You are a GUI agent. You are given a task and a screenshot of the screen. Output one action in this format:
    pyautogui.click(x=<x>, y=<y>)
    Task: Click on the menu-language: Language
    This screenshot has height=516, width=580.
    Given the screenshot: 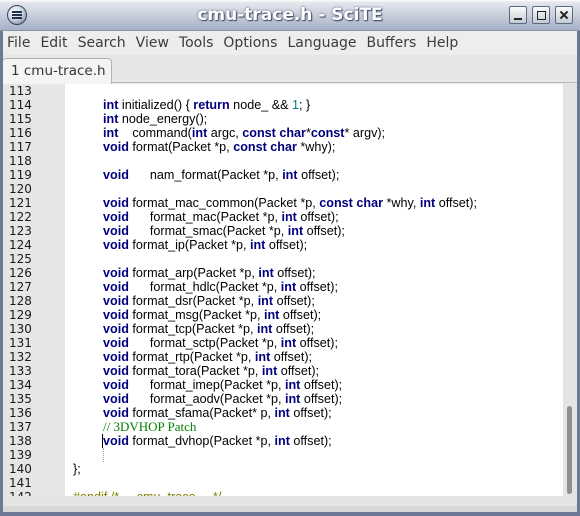 What is the action you would take?
    pyautogui.click(x=321, y=43)
    